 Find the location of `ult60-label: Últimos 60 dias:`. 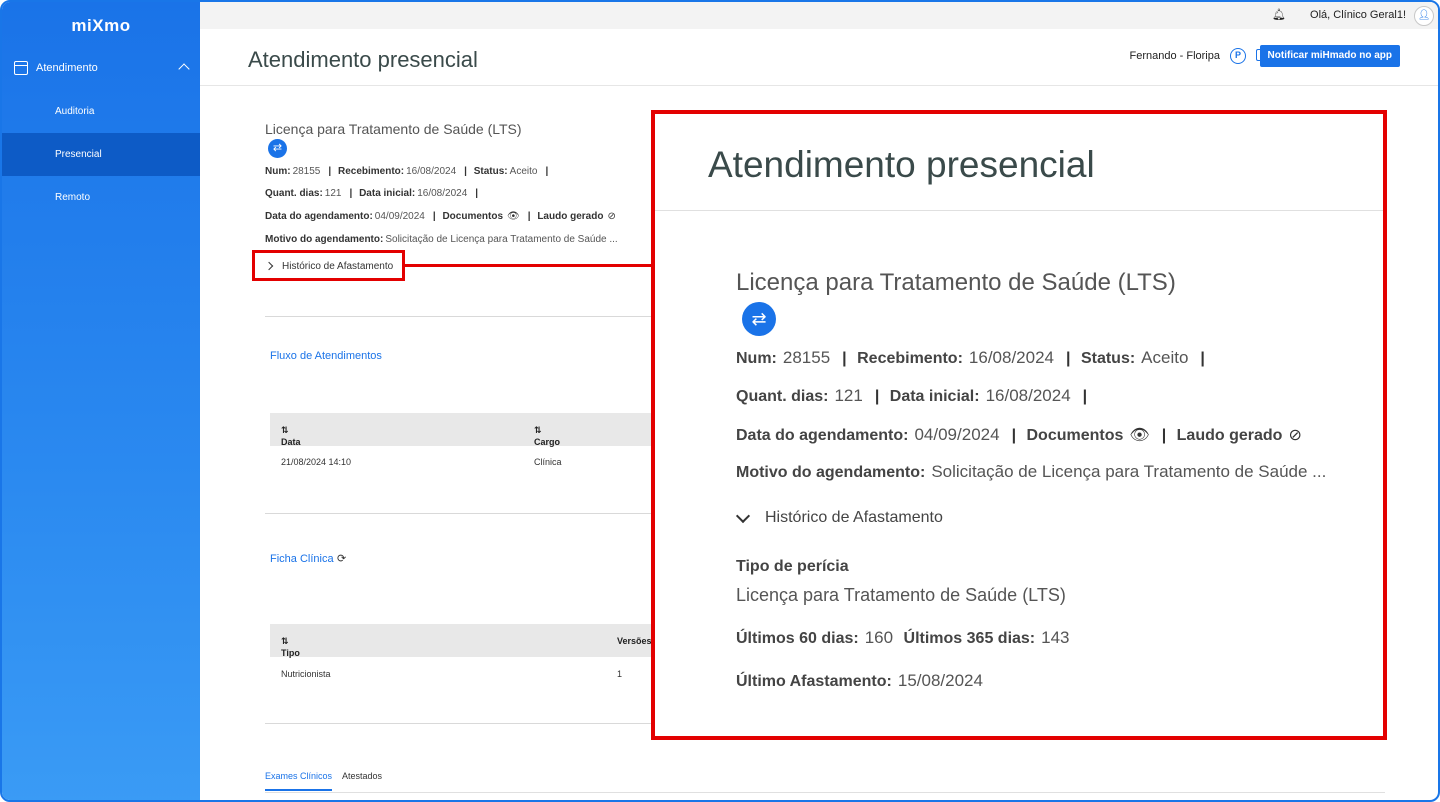

ult60-label: Últimos 60 dias: is located at coordinates (797, 638).